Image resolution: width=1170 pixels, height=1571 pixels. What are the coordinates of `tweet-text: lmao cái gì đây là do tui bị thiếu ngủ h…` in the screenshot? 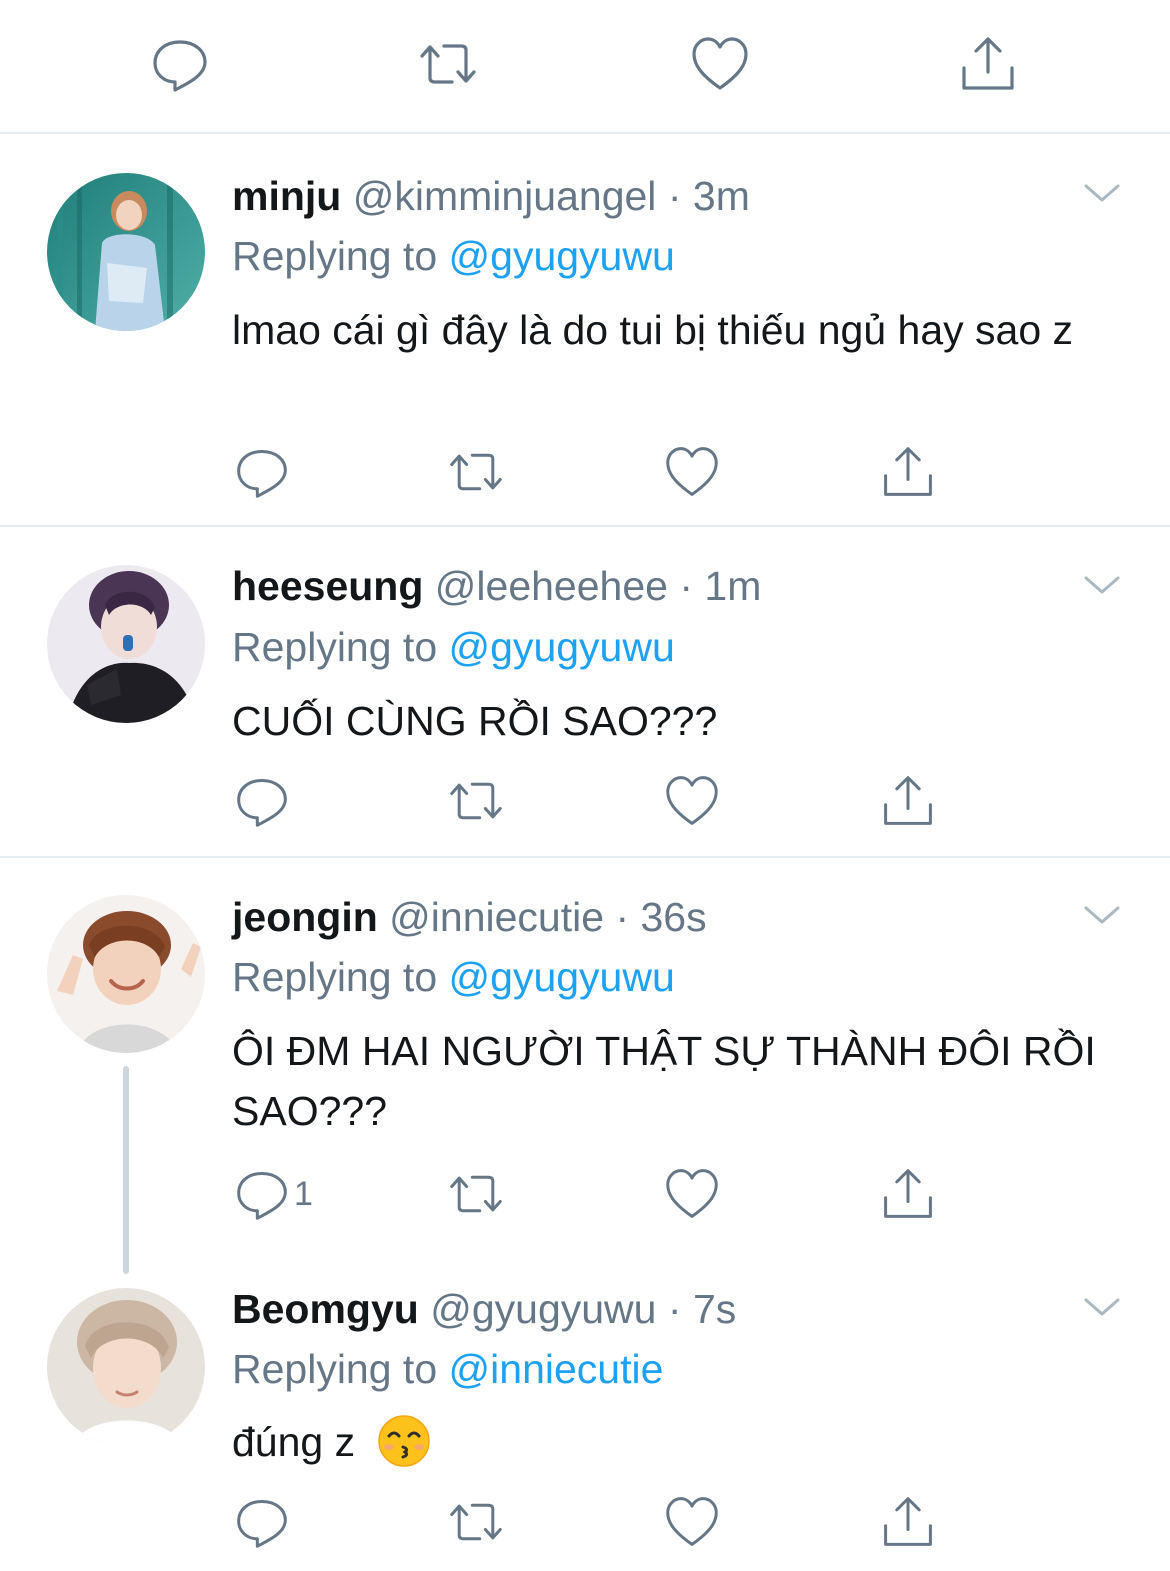 It's located at (653, 330).